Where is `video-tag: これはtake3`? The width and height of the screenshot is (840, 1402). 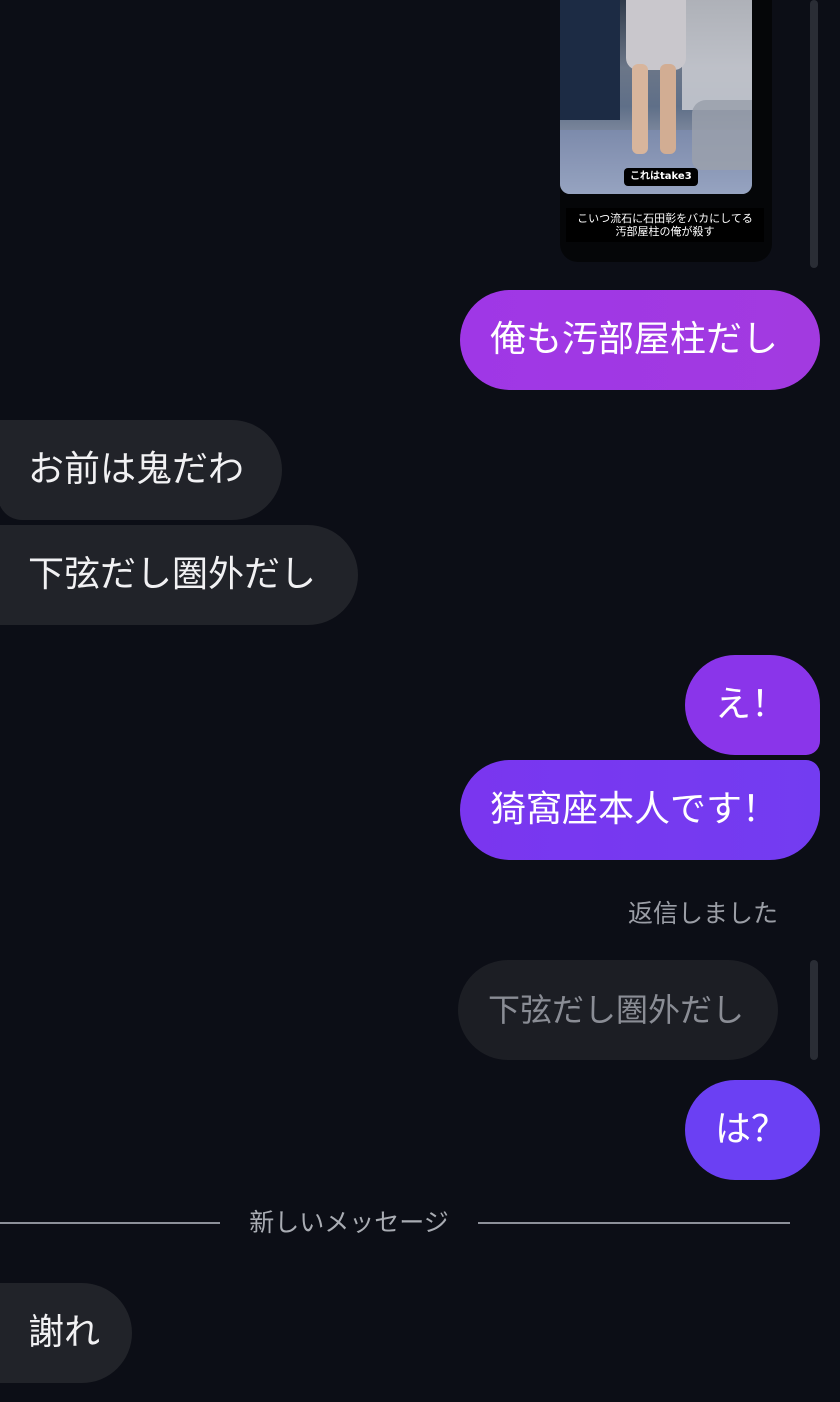 video-tag: これはtake3 is located at coordinates (661, 177).